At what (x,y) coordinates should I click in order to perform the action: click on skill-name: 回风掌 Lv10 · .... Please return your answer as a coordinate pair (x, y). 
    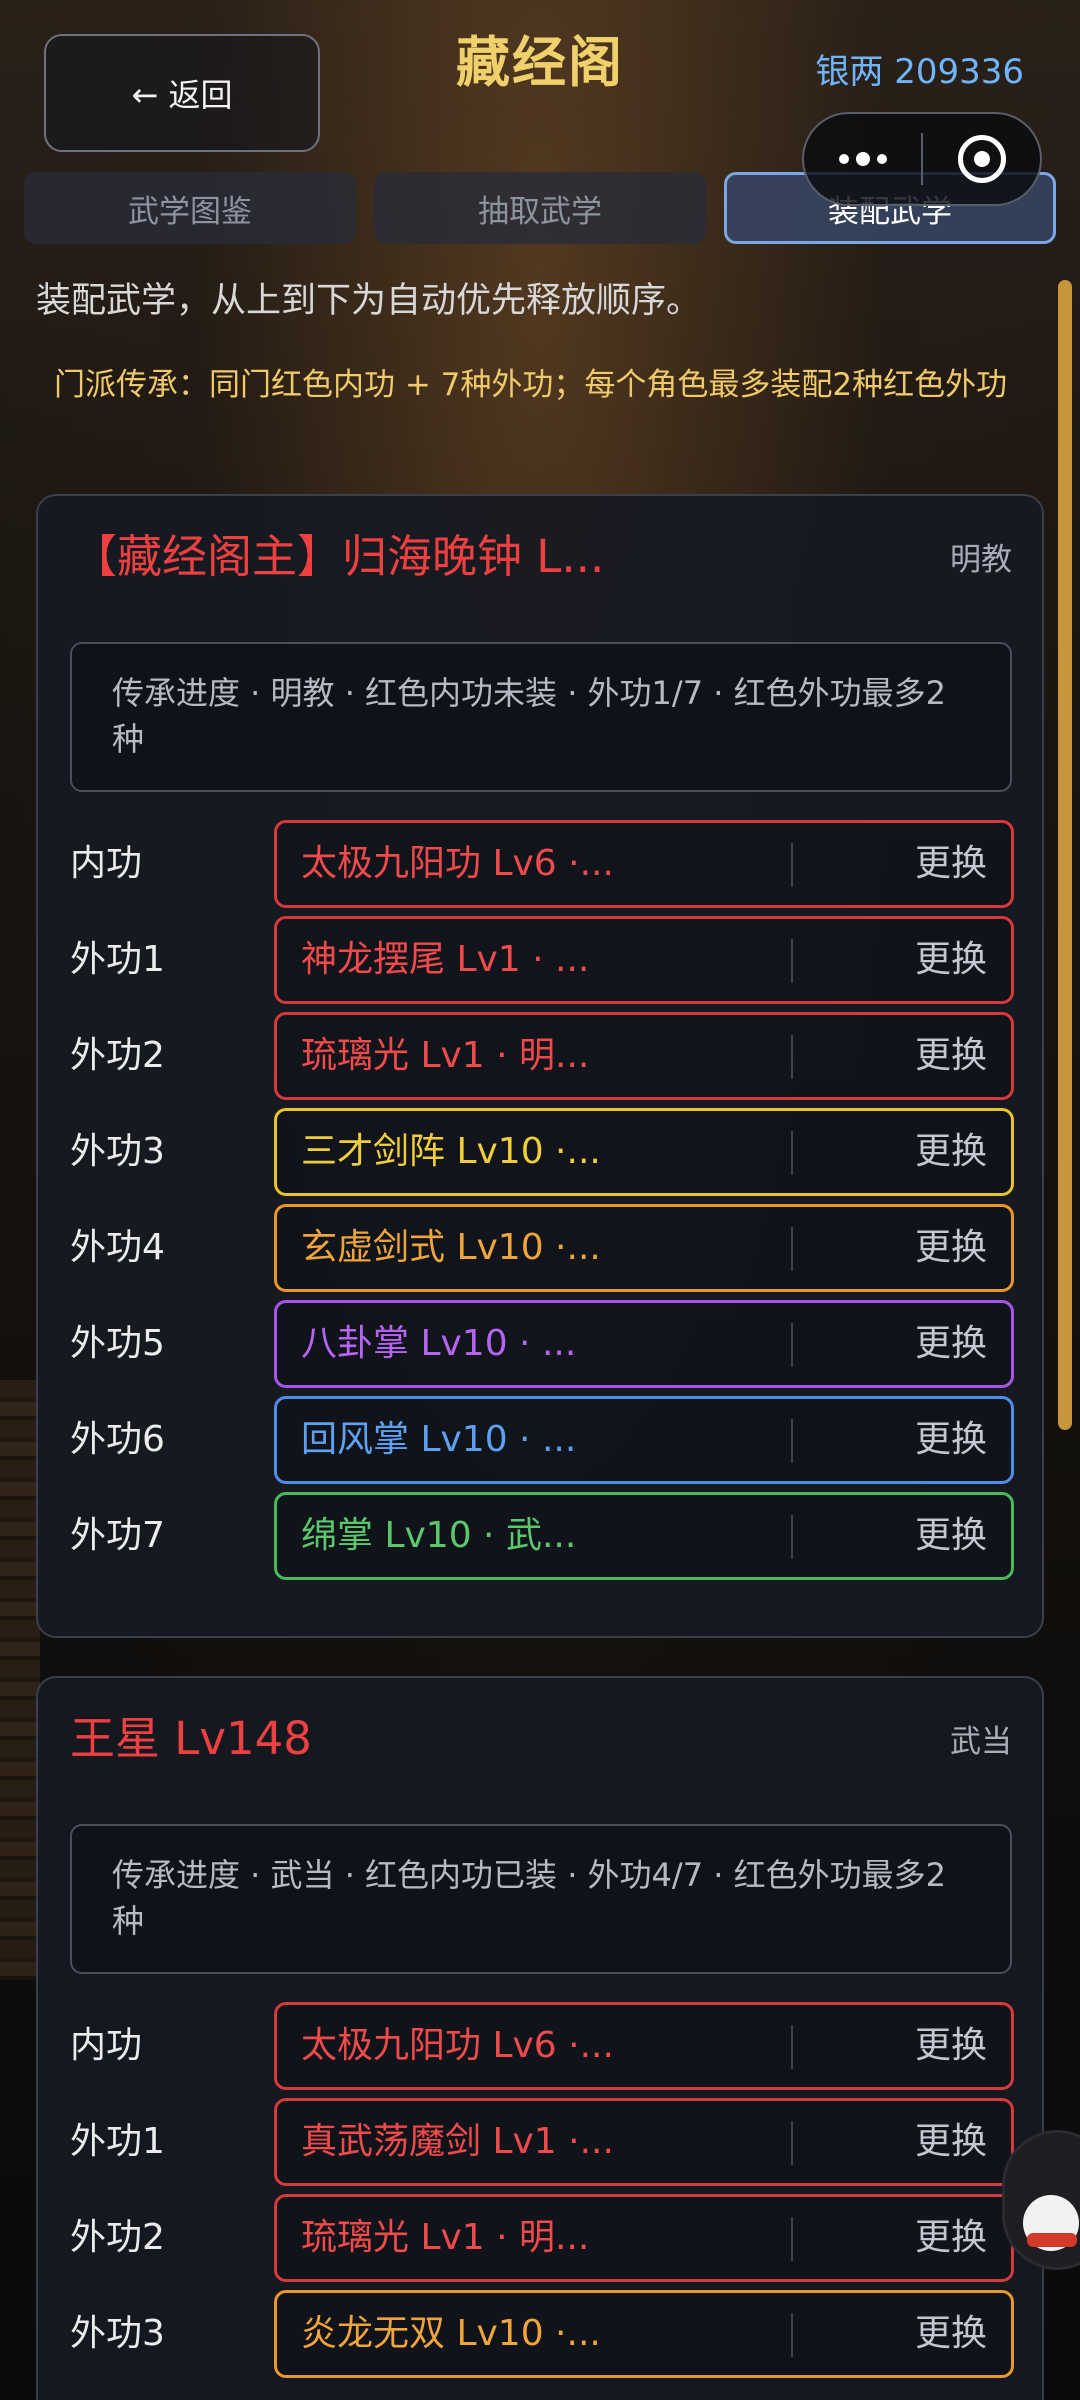
    Looking at the image, I should click on (439, 1439).